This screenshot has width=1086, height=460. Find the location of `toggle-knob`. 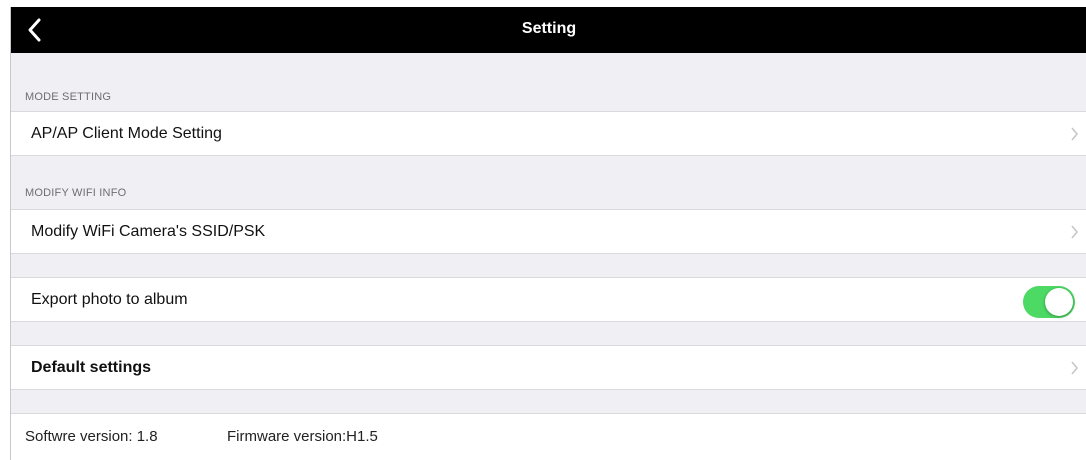

toggle-knob is located at coordinates (1059, 302).